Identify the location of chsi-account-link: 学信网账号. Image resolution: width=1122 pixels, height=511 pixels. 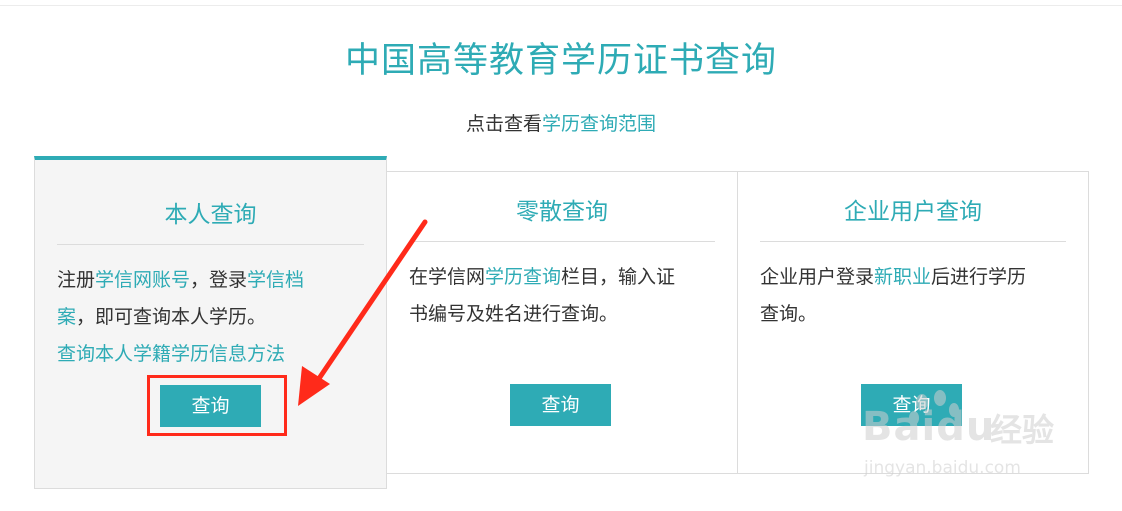
(142, 280).